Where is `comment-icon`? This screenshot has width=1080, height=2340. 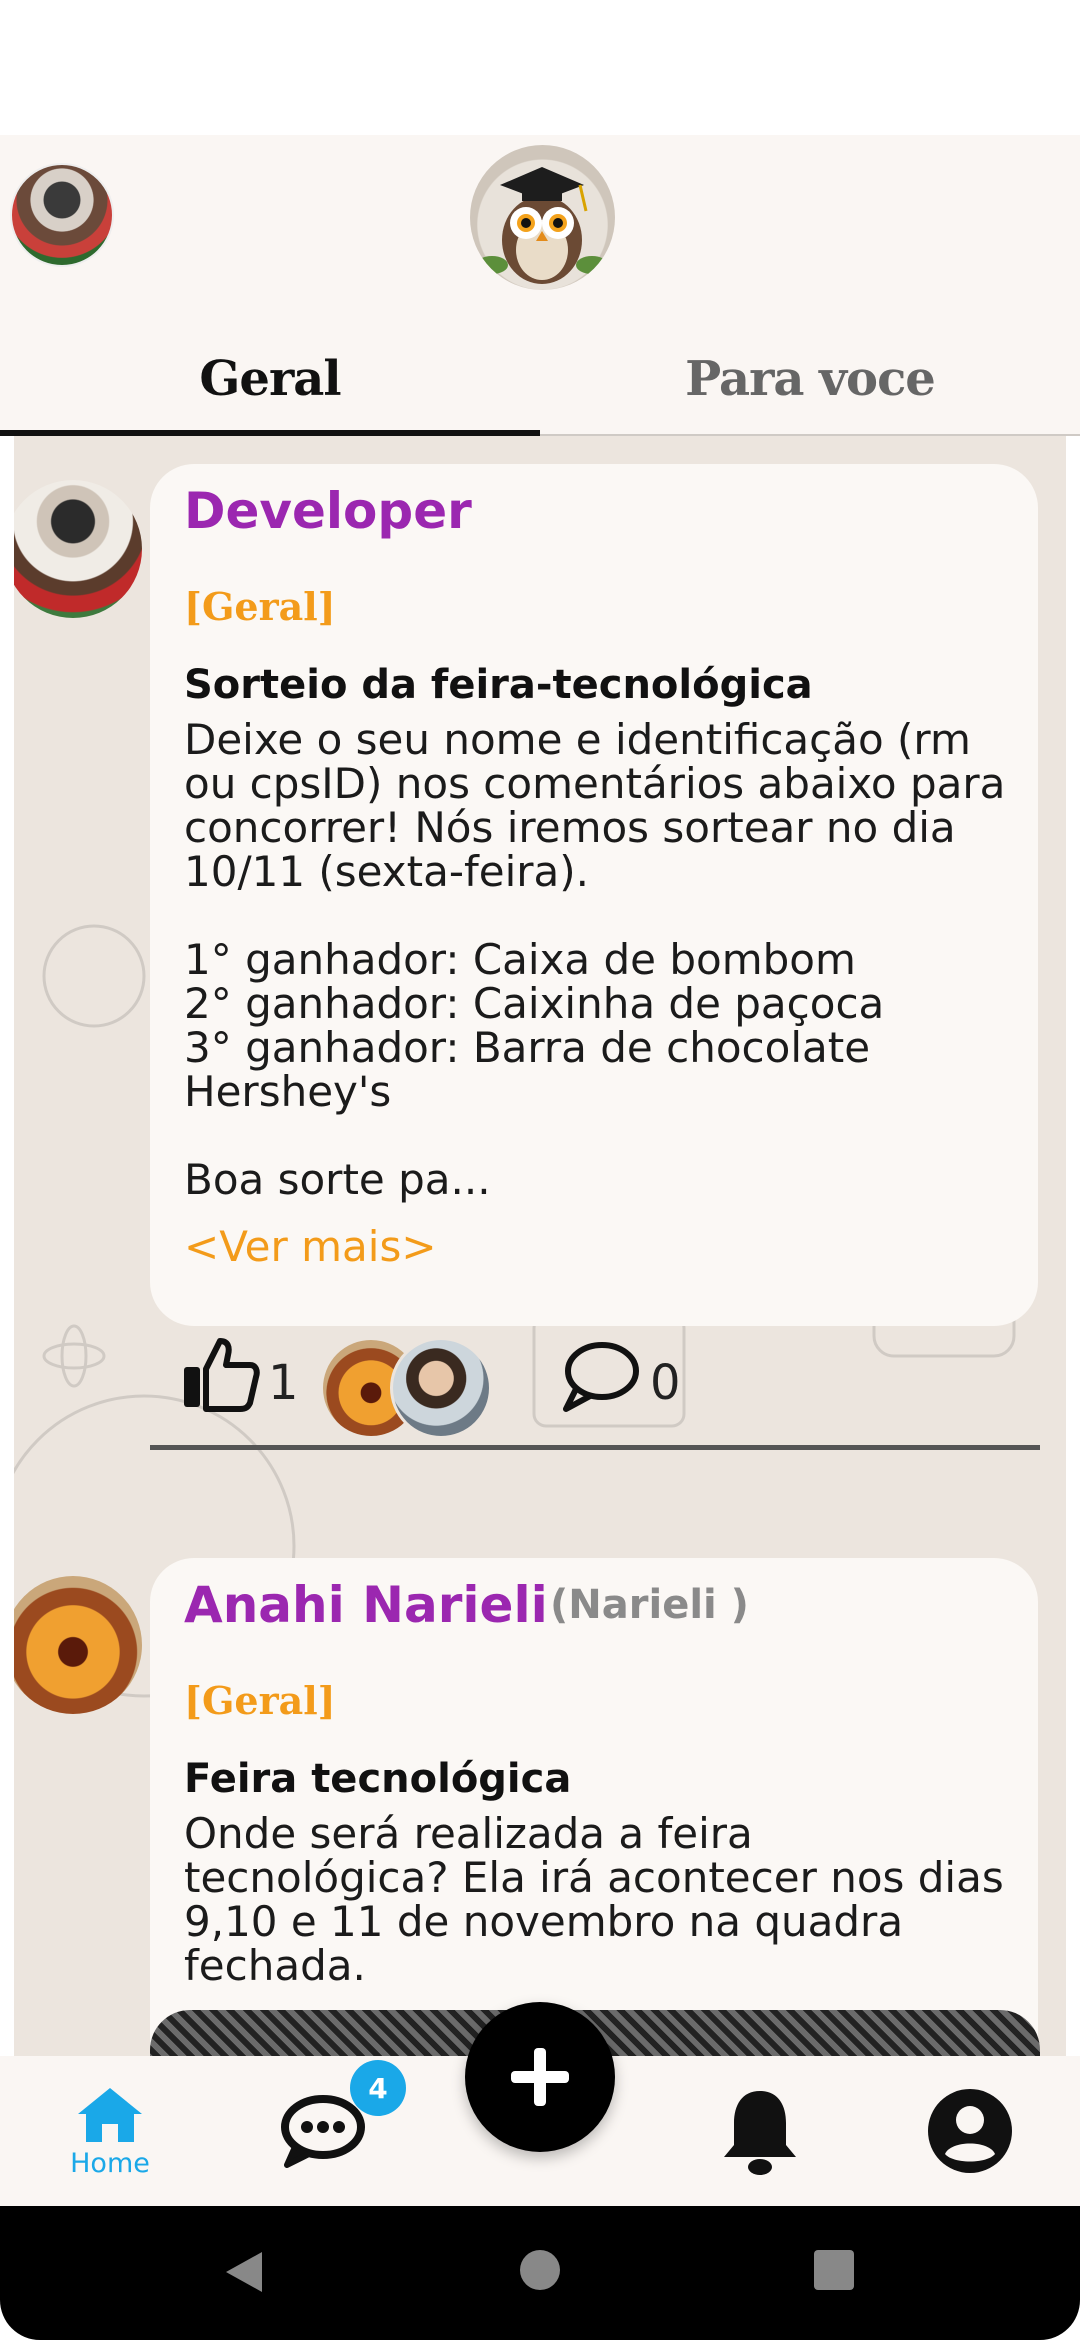
comment-icon is located at coordinates (600, 1375).